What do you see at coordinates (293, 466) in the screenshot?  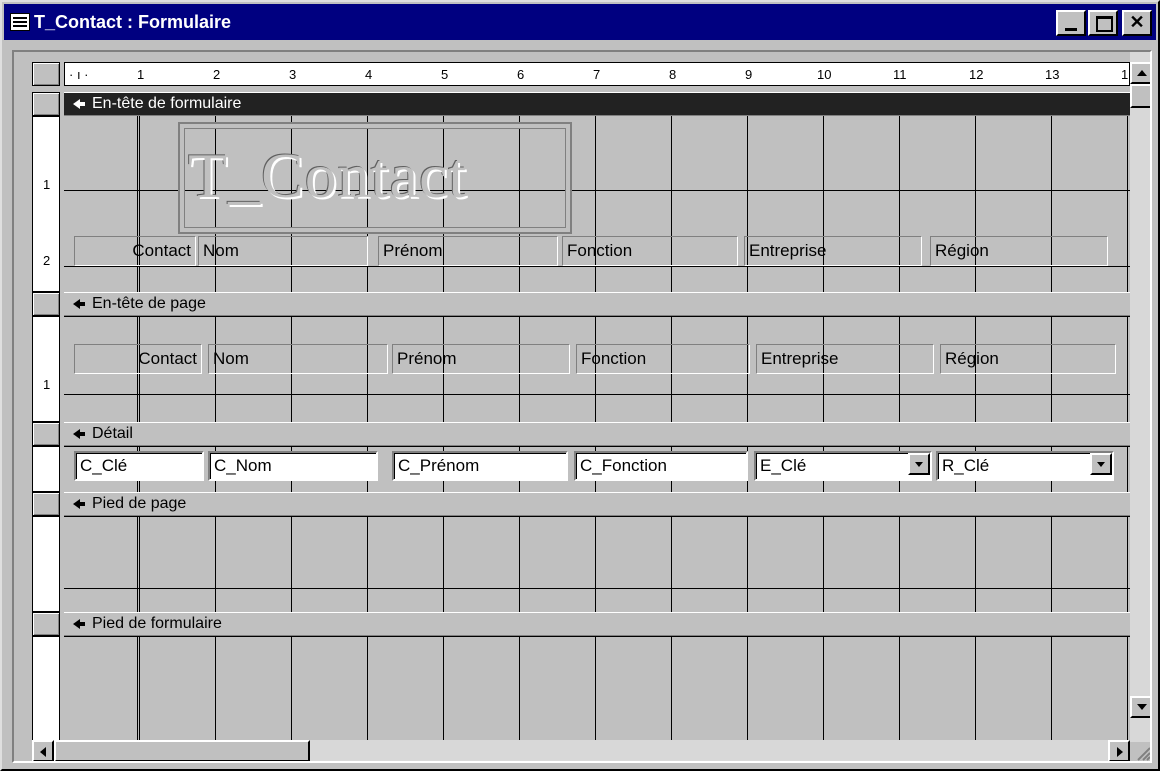 I see `field-c-nom: C_Nom` at bounding box center [293, 466].